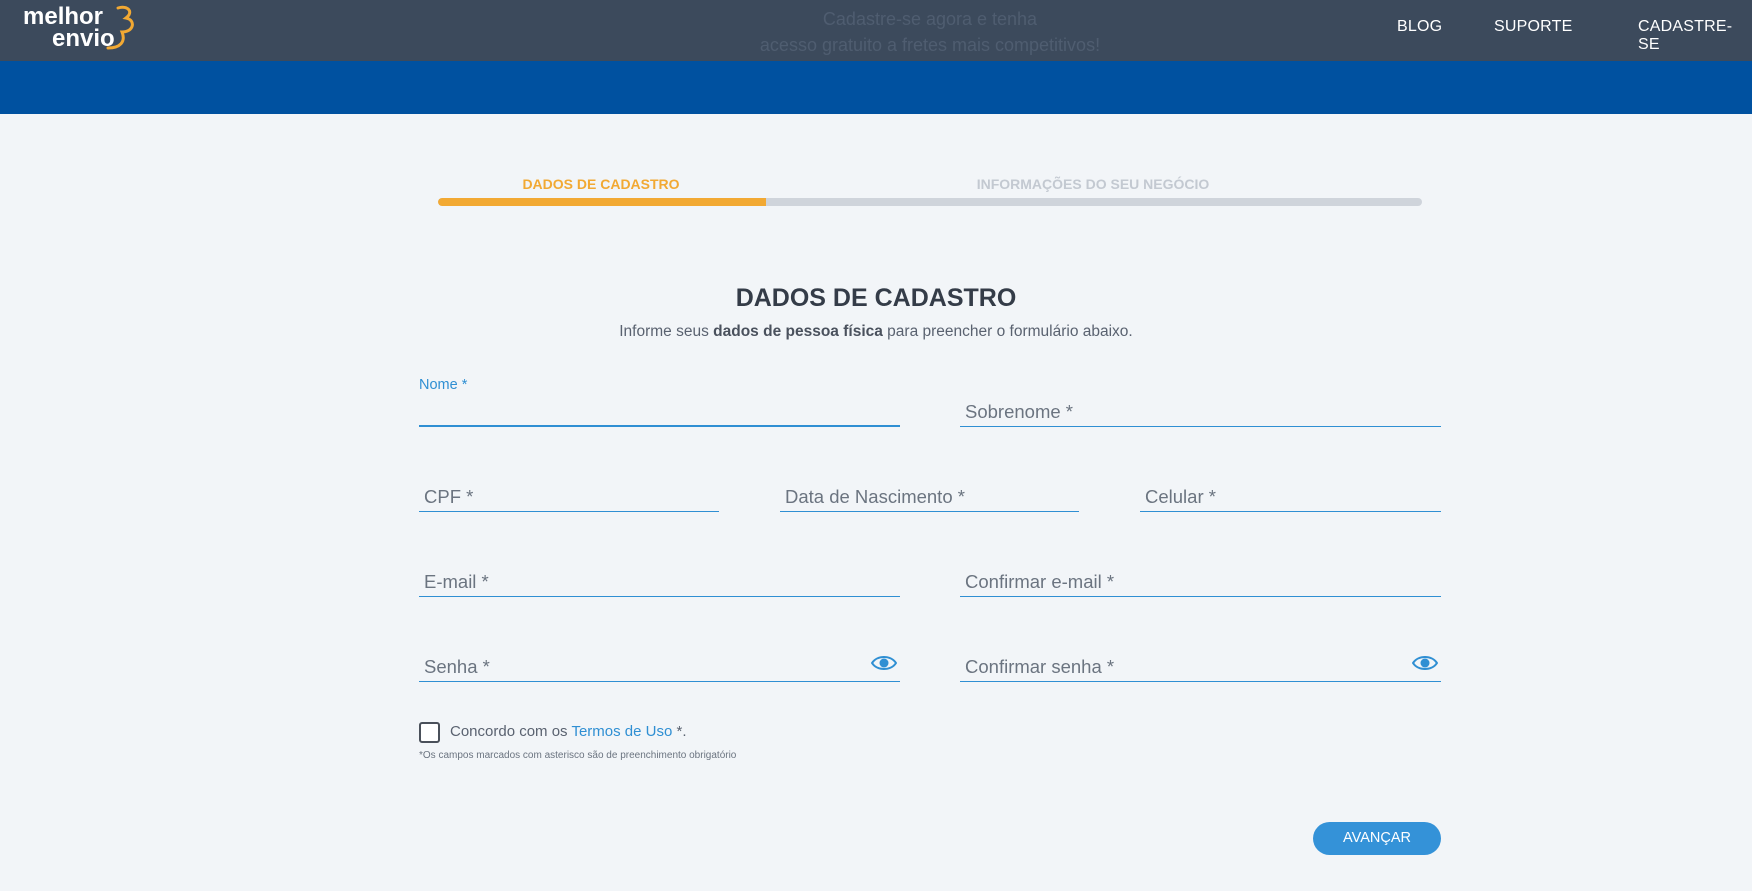  Describe the element at coordinates (659, 402) in the screenshot. I see `nome-field: Nome *` at that location.